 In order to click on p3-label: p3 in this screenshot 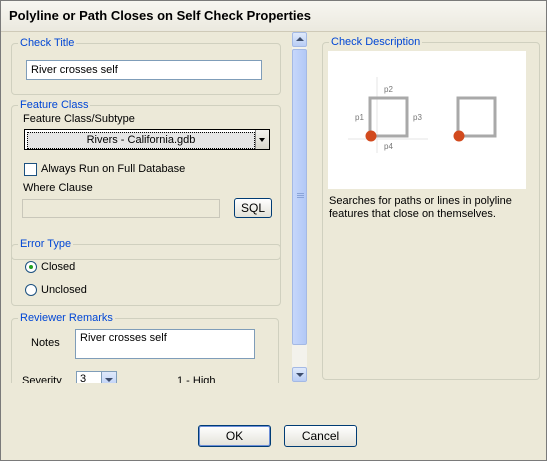, I will do `click(417, 117)`.